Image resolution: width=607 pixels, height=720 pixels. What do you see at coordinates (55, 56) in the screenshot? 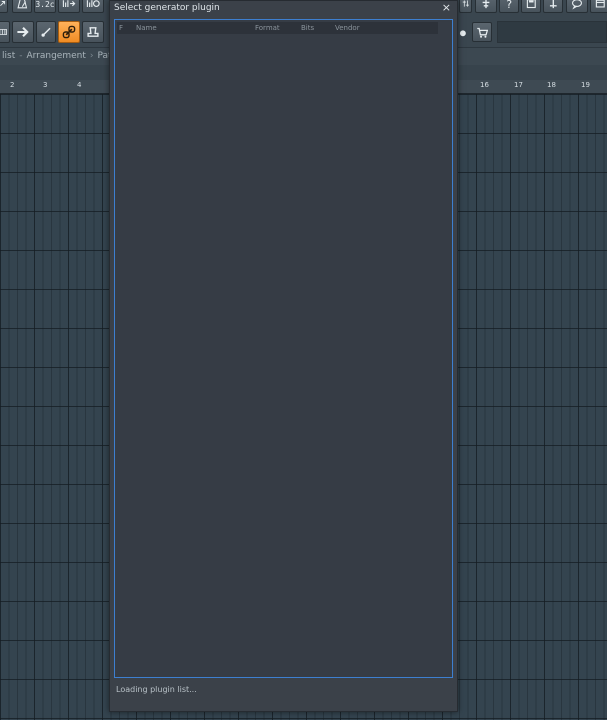
I see `breadcrumb-arrangement: Arrangement` at bounding box center [55, 56].